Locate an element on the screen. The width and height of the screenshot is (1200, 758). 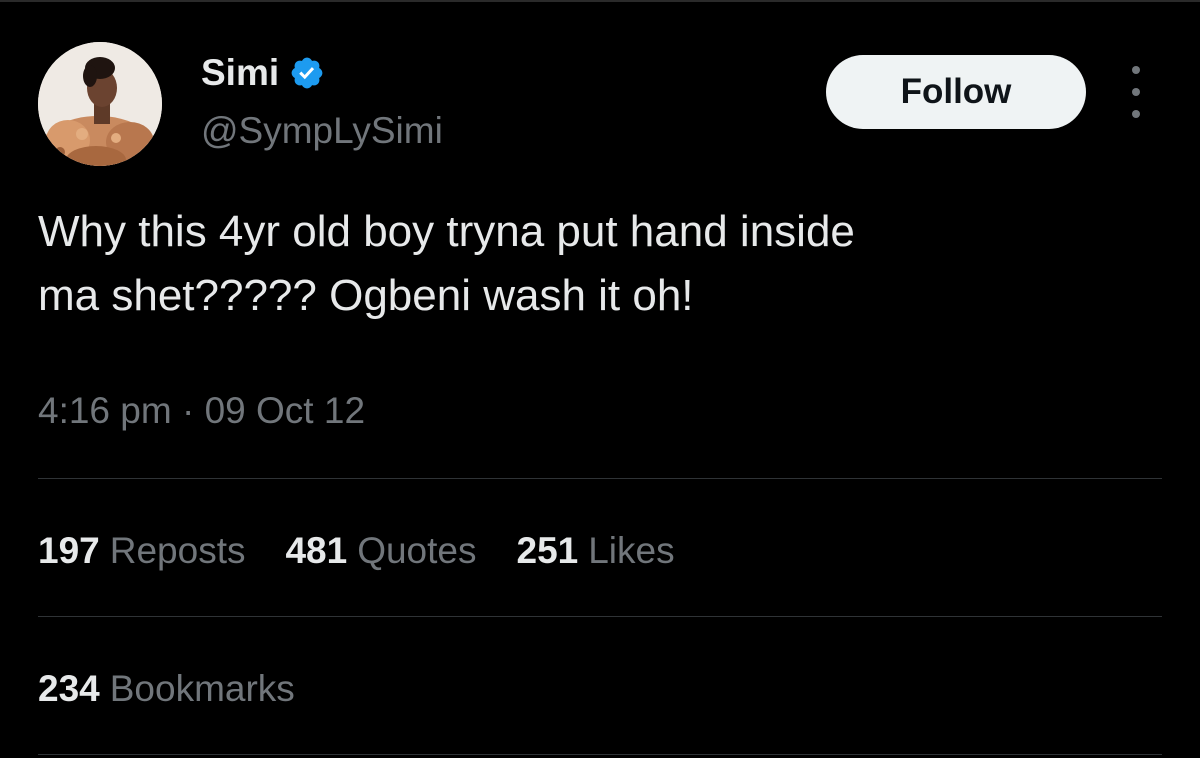
tweet-date: 09 Oct 12 is located at coordinates (285, 410).